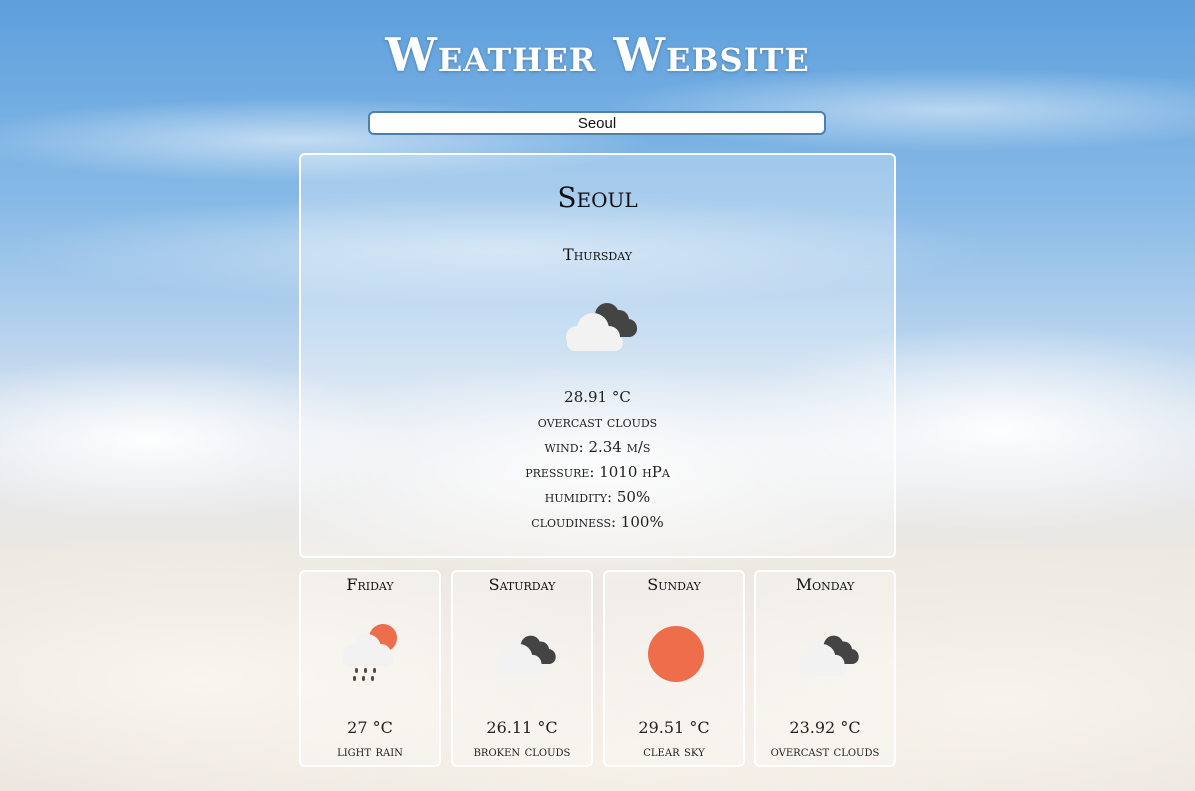 This screenshot has height=791, width=1195. I want to click on forecast-day: Sunday, so click(674, 584).